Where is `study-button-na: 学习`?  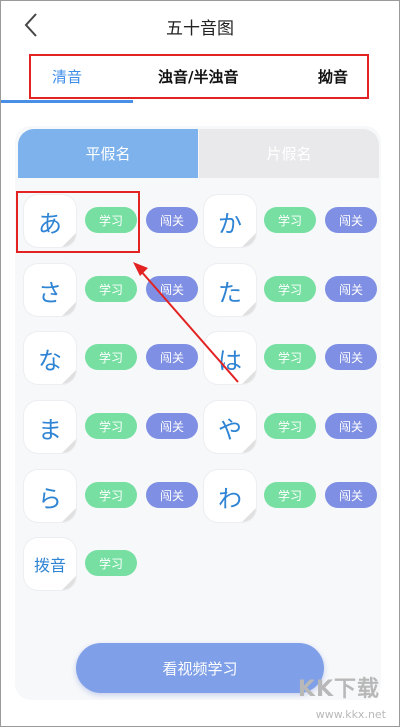
study-button-na: 学习 is located at coordinates (111, 357).